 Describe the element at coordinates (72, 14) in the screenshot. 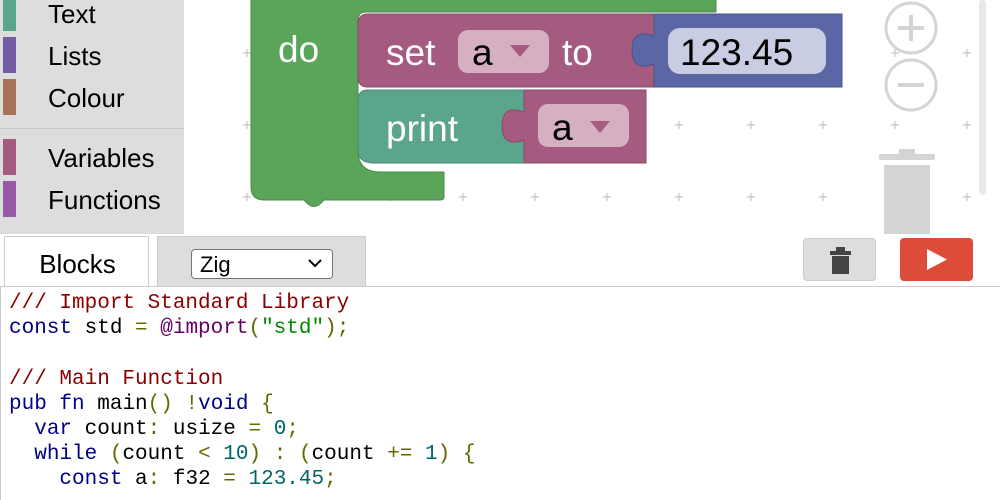

I see `category-label: Text` at that location.